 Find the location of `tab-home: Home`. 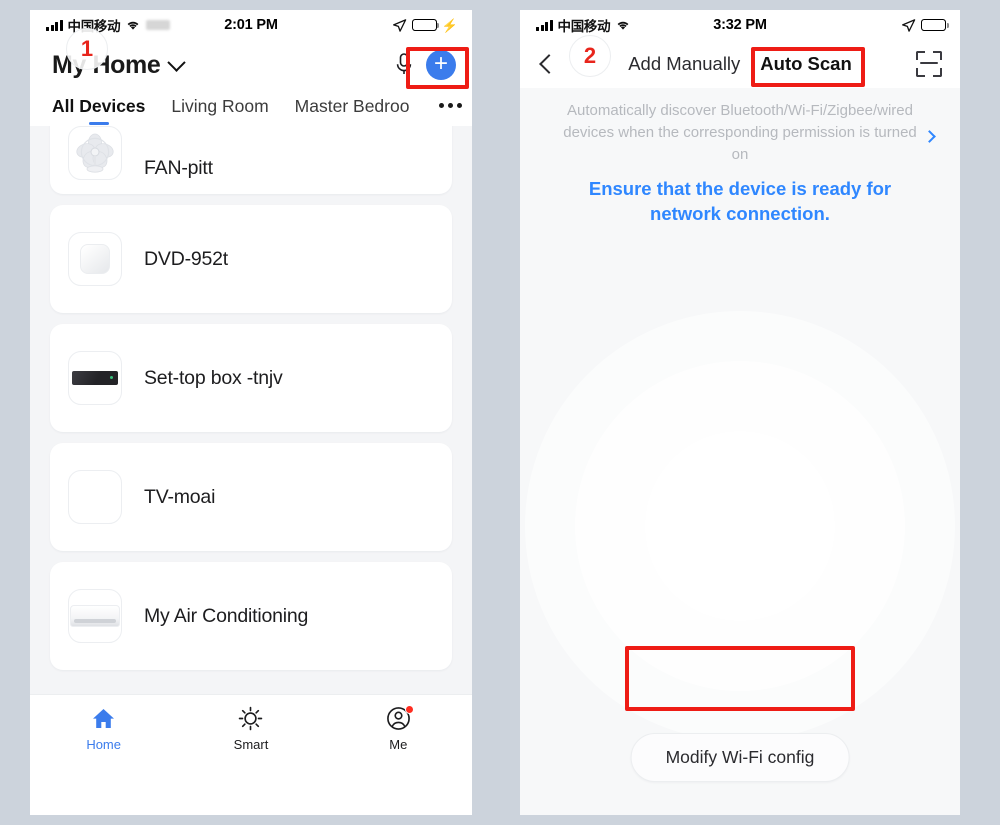

tab-home: Home is located at coordinates (103, 729).